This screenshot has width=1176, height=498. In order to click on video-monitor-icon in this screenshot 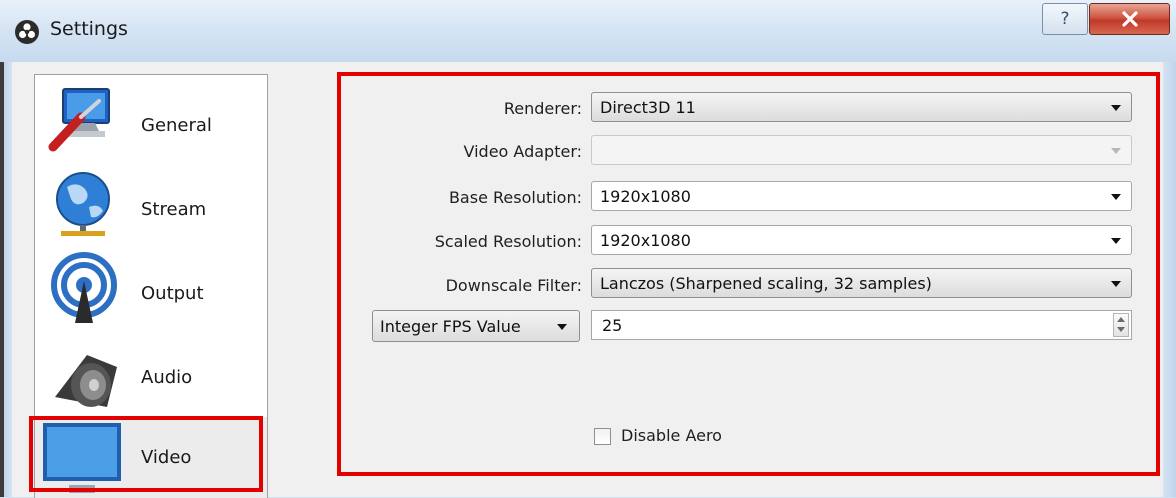, I will do `click(82, 458)`.